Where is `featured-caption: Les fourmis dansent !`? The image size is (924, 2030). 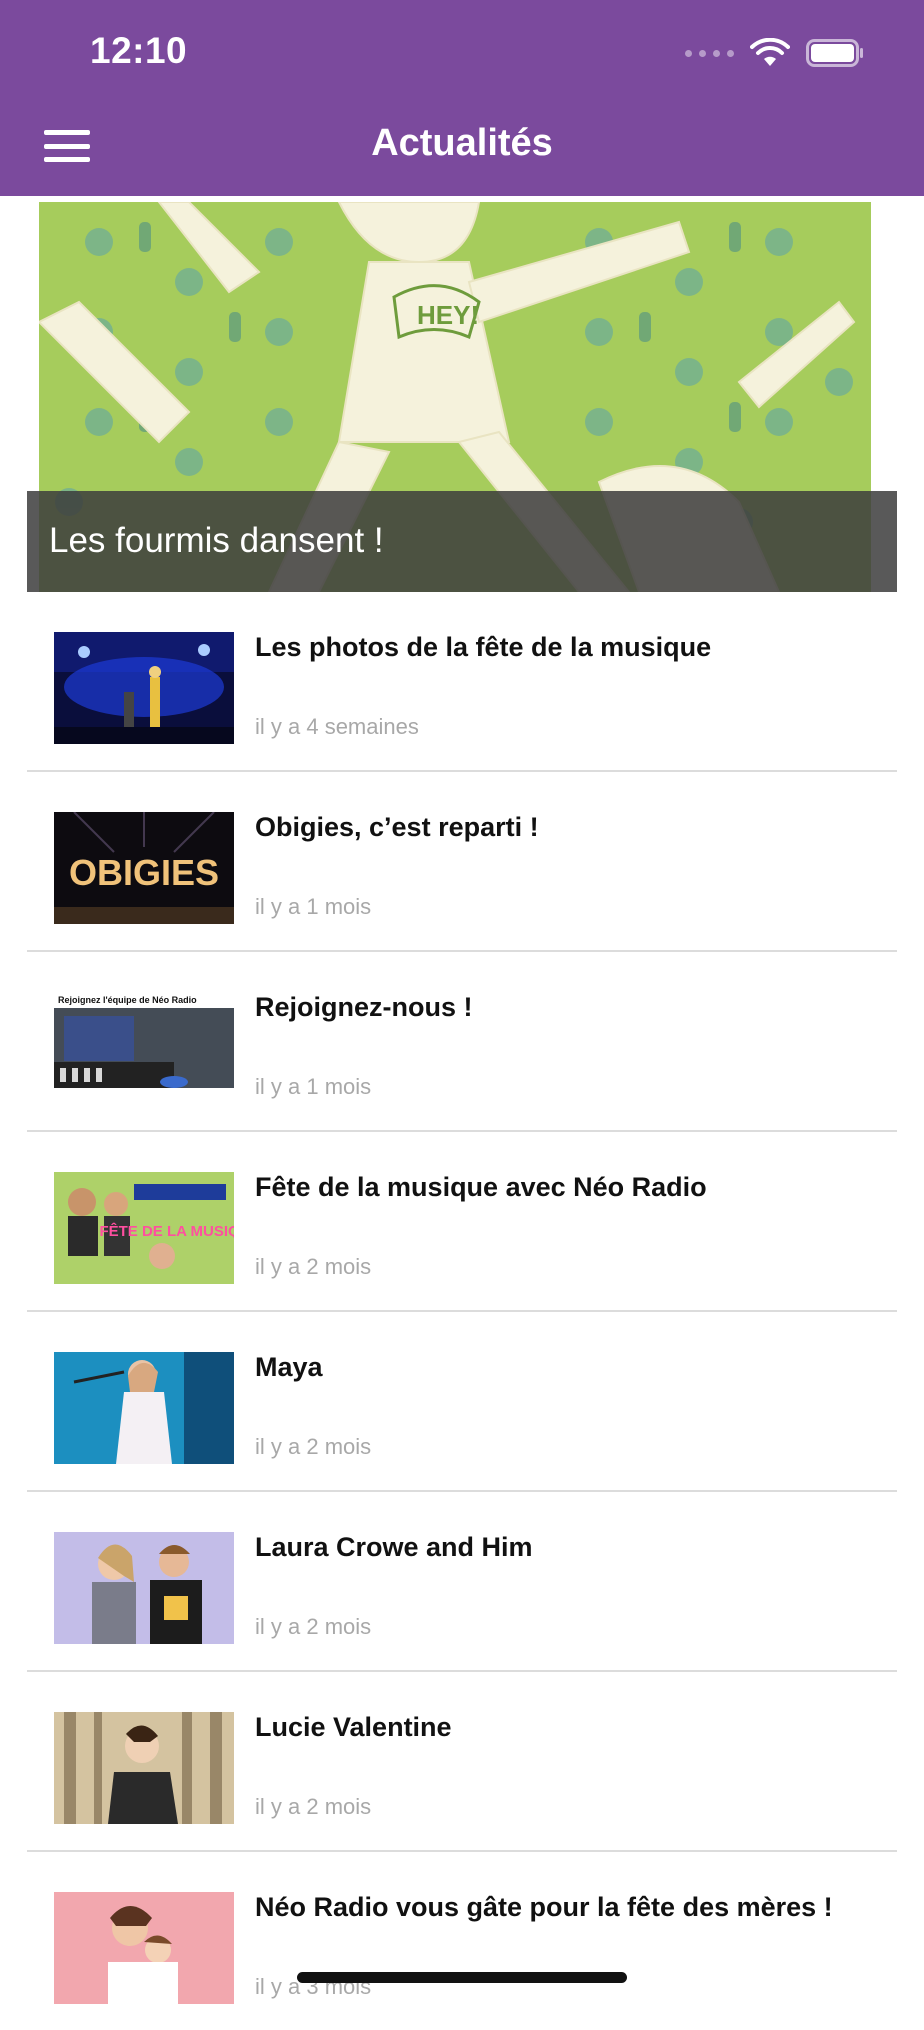
featured-caption: Les fourmis dansent ! is located at coordinates (462, 541).